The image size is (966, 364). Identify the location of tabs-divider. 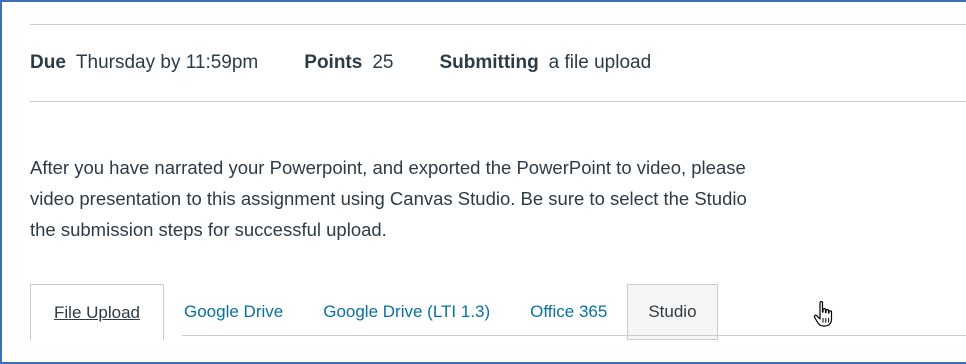
(574, 335).